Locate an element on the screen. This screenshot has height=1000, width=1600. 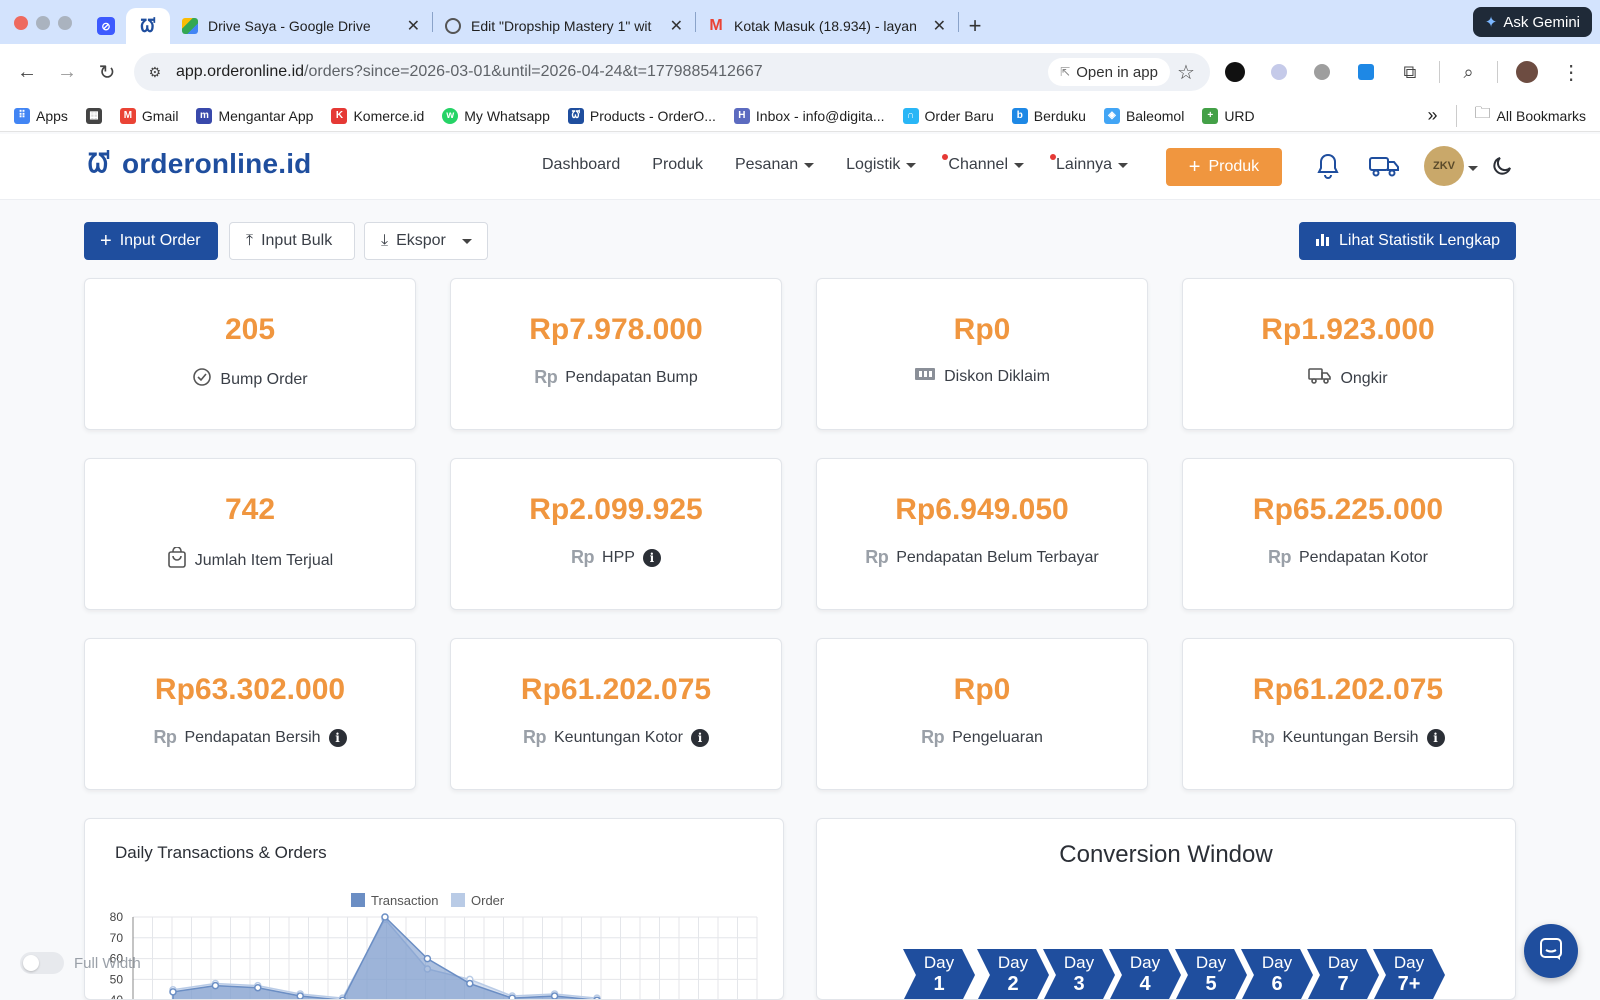
bookmark-whatsapp: w My Whatsapp is located at coordinates (496, 115).